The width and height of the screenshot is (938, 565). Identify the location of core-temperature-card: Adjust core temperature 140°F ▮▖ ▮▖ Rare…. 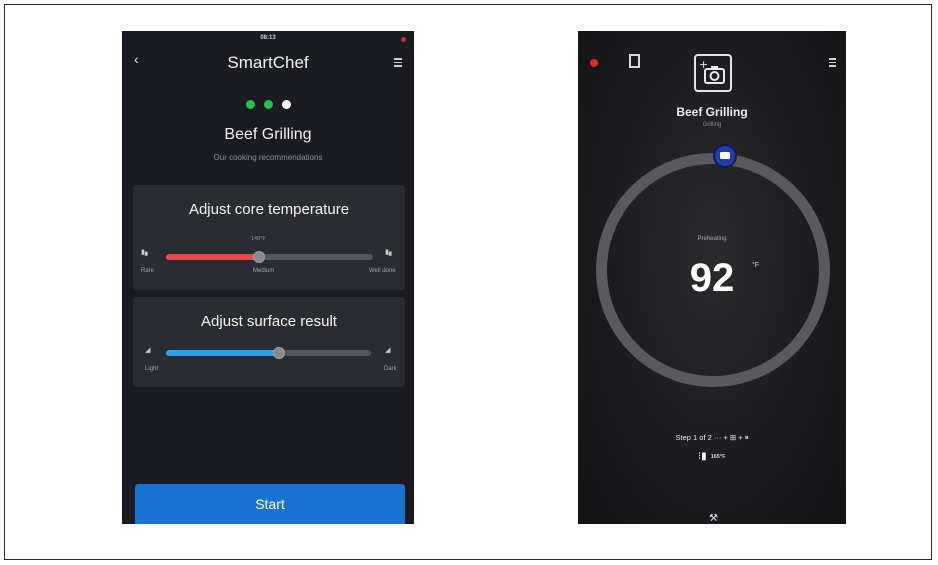
(269, 237).